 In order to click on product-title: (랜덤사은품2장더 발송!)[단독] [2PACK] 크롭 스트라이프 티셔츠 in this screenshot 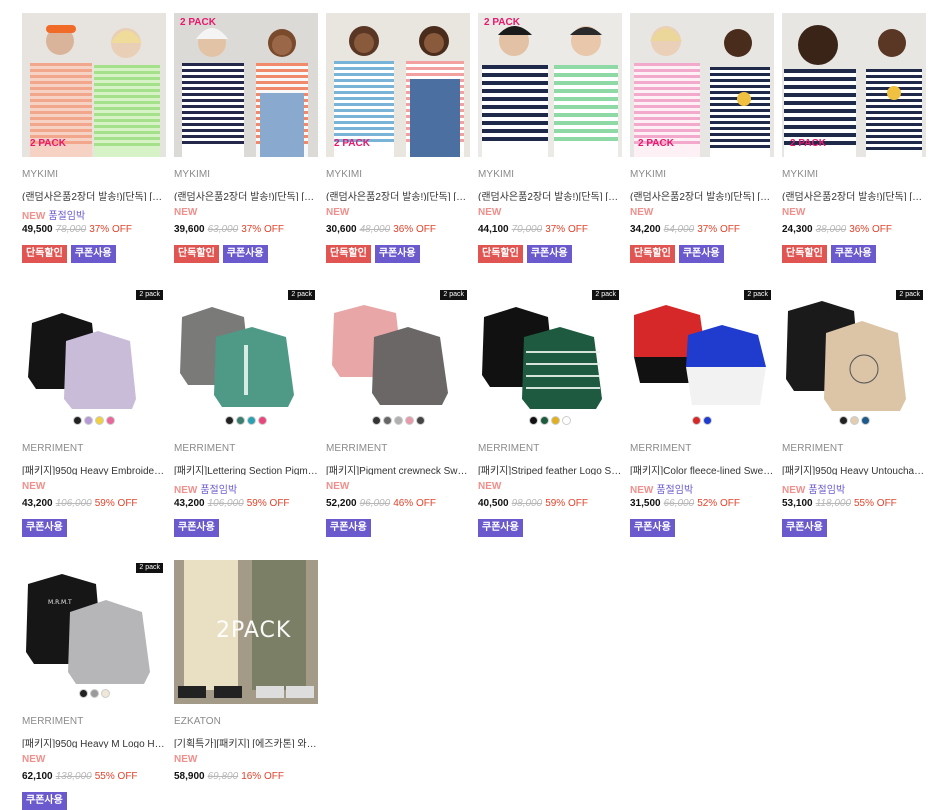, I will do `click(94, 194)`.